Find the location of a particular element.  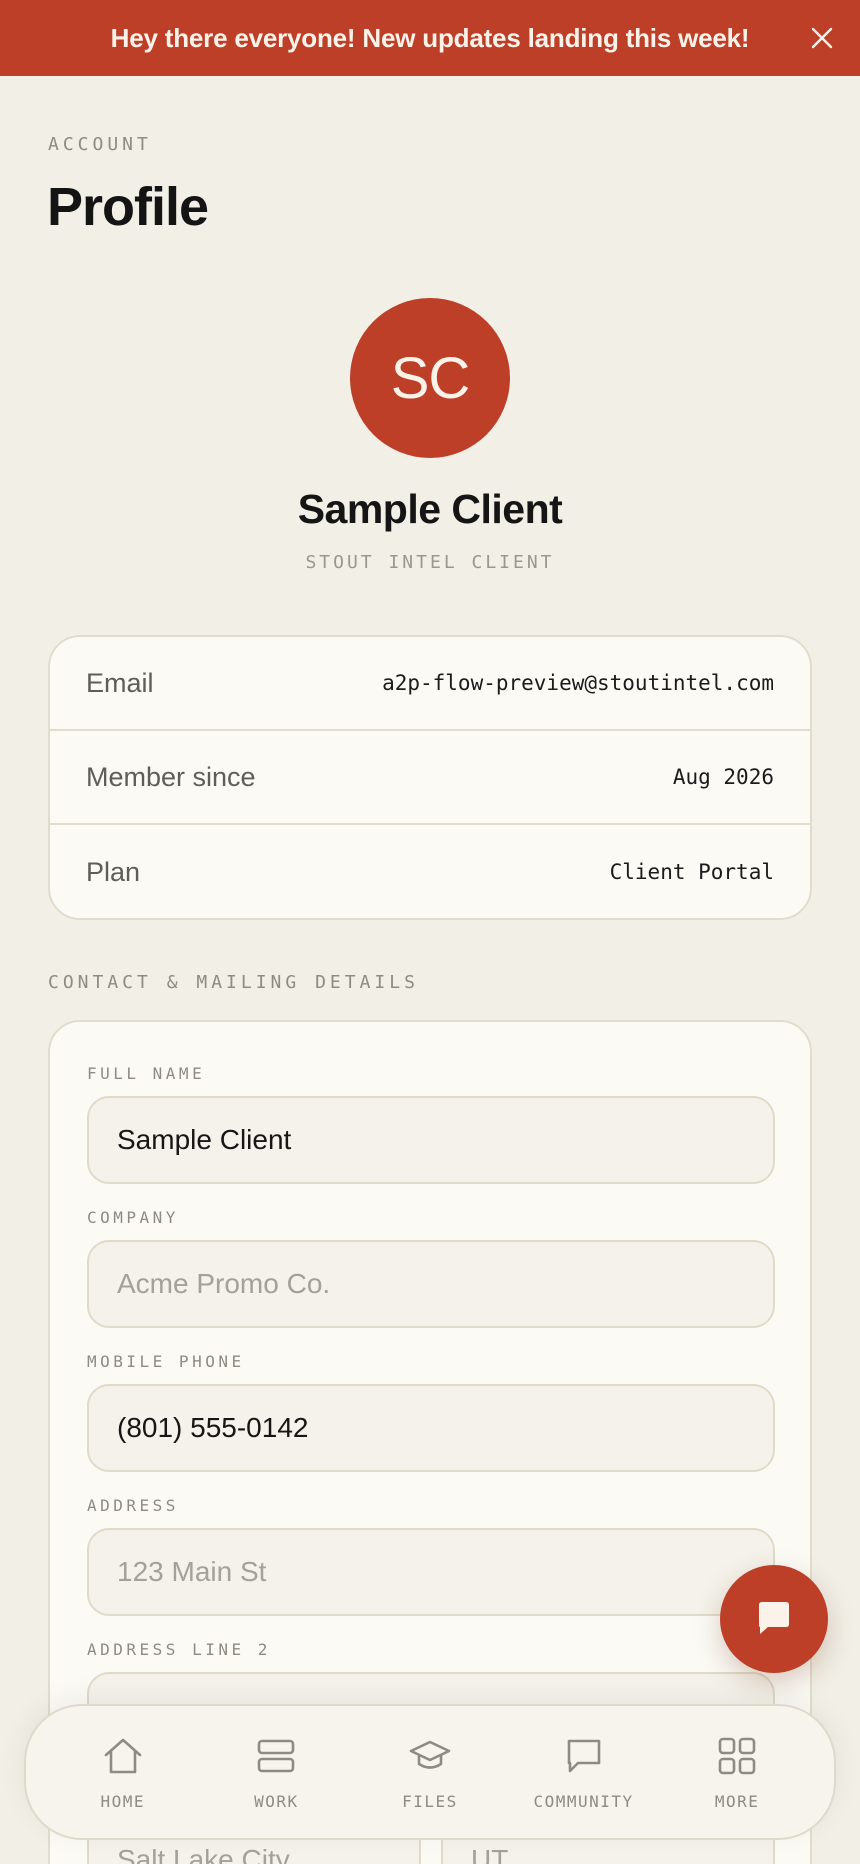

speech-bubble-icon is located at coordinates (584, 1756).